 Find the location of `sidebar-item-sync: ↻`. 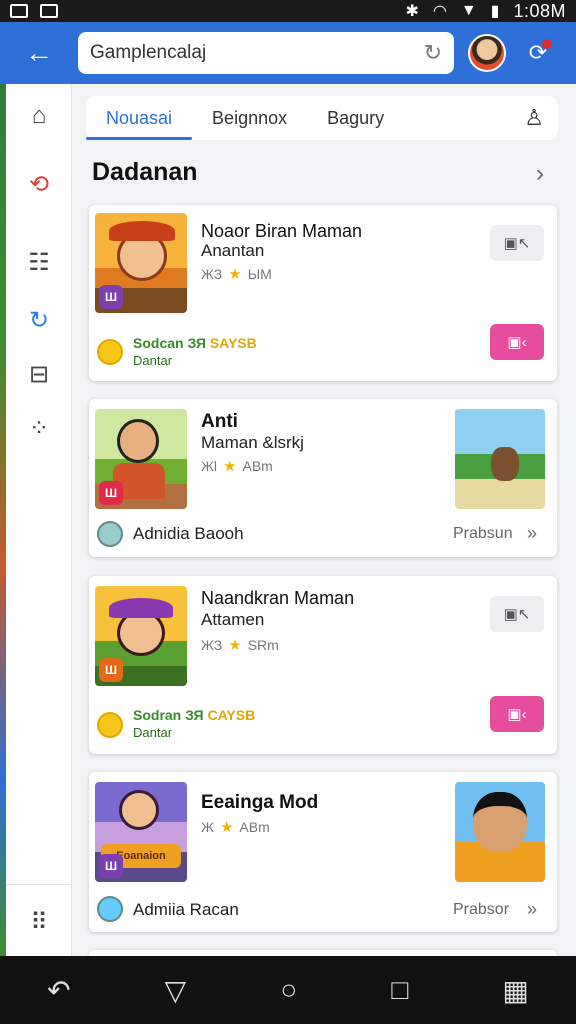

sidebar-item-sync: ↻ is located at coordinates (39, 320).